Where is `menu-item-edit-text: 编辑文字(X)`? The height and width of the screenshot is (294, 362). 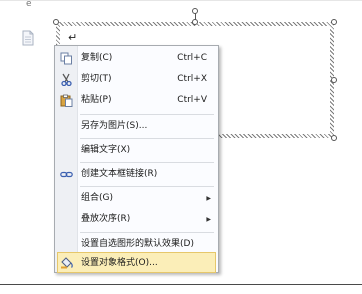 menu-item-edit-text: 编辑文字(X) is located at coordinates (136, 150).